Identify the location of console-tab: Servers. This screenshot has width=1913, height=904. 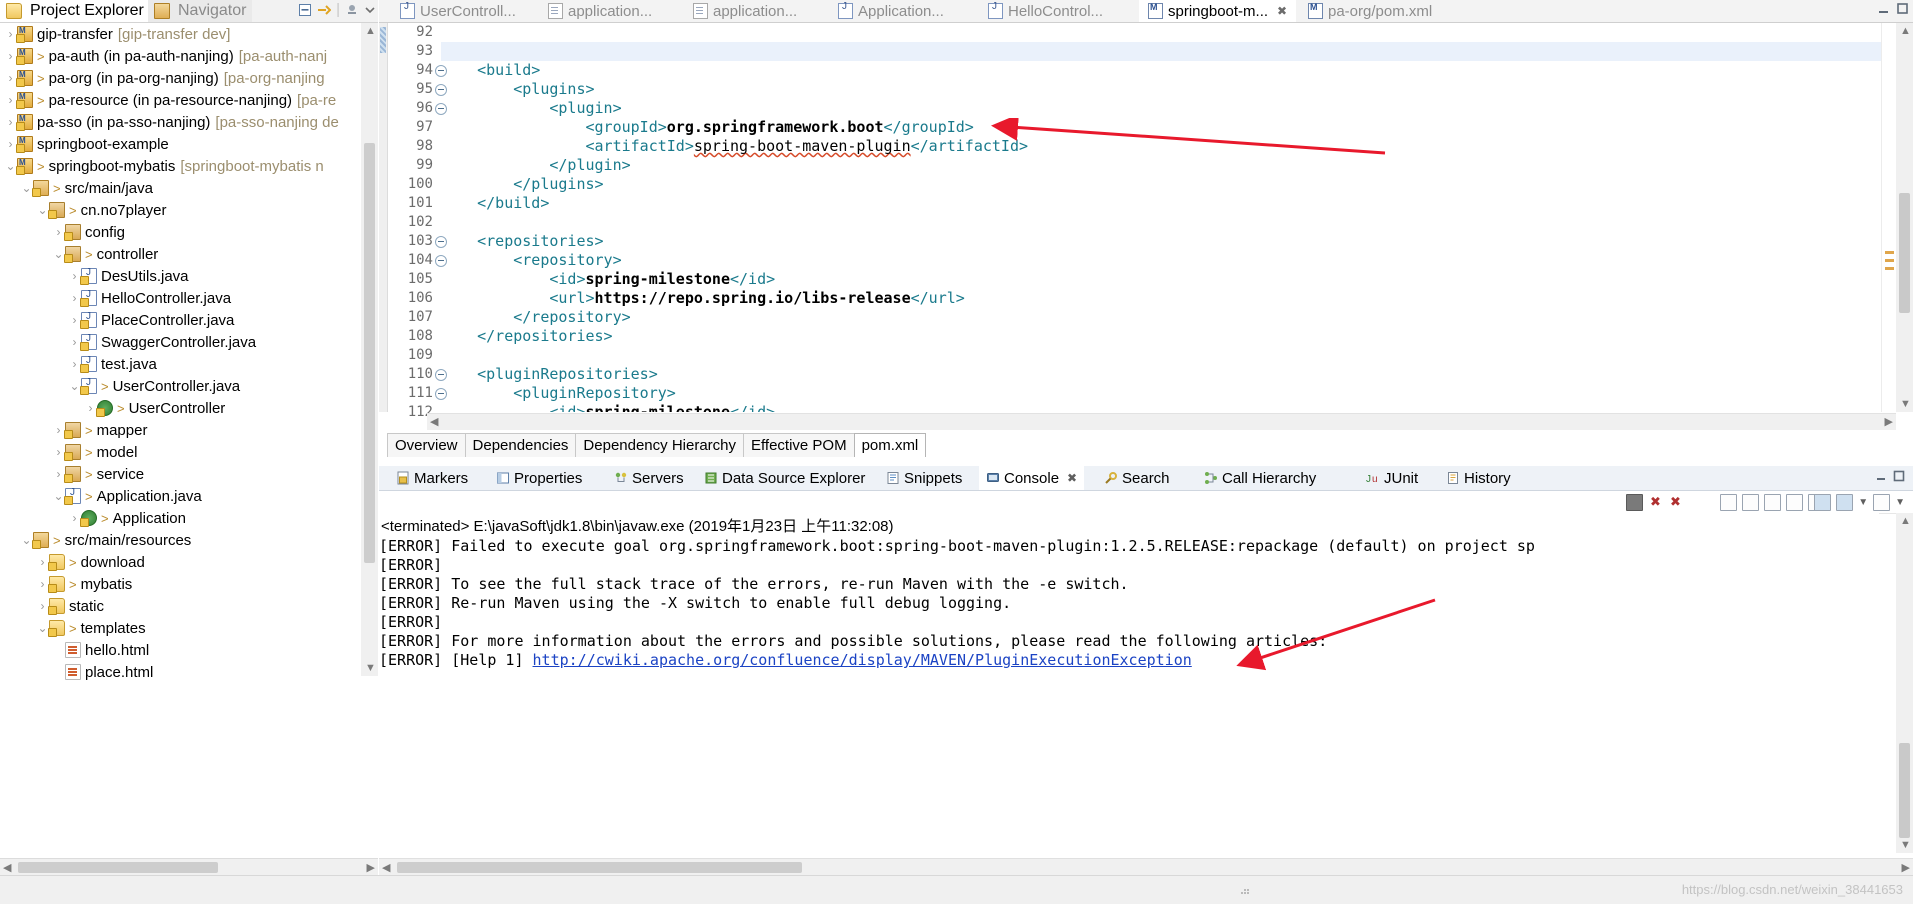
(649, 478).